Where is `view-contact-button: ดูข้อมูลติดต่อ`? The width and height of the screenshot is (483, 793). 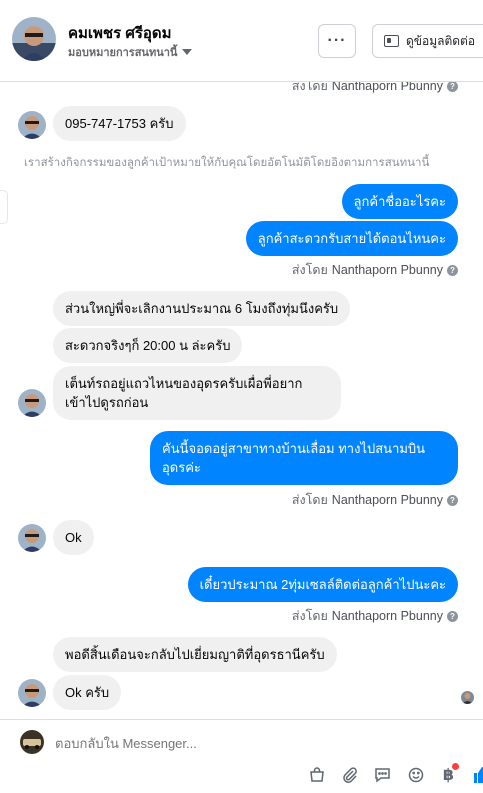
view-contact-button: ดูข้อมูลติดต่อ is located at coordinates (427, 41).